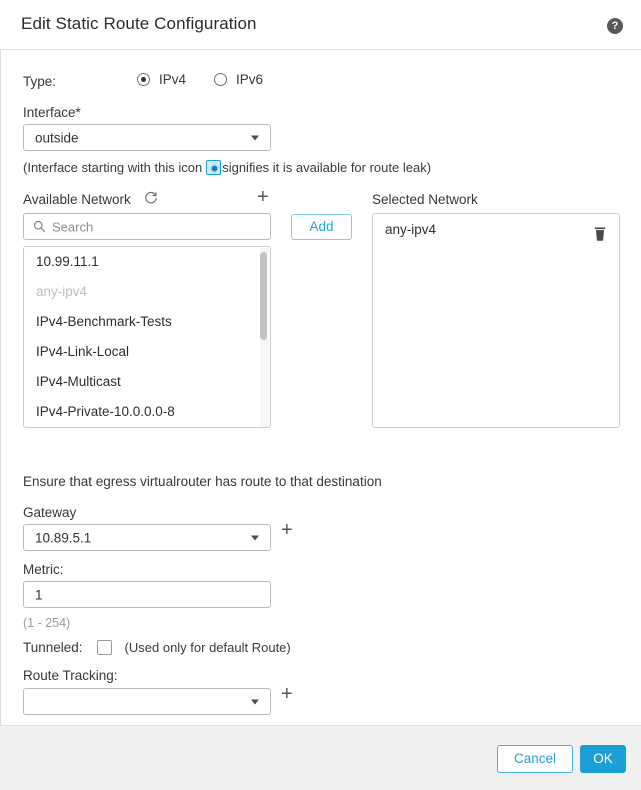 The width and height of the screenshot is (641, 790). What do you see at coordinates (207, 647) in the screenshot?
I see `tunneled-note: (Used only for default Route)` at bounding box center [207, 647].